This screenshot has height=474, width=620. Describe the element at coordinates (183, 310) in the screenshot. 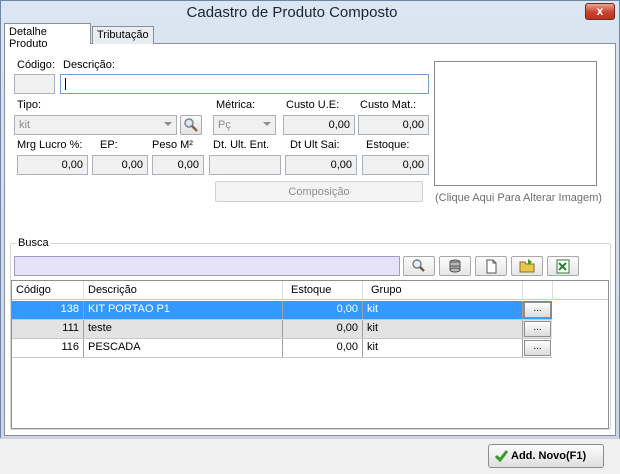

I see `cell-descricao: KIT PORTAO P1` at that location.